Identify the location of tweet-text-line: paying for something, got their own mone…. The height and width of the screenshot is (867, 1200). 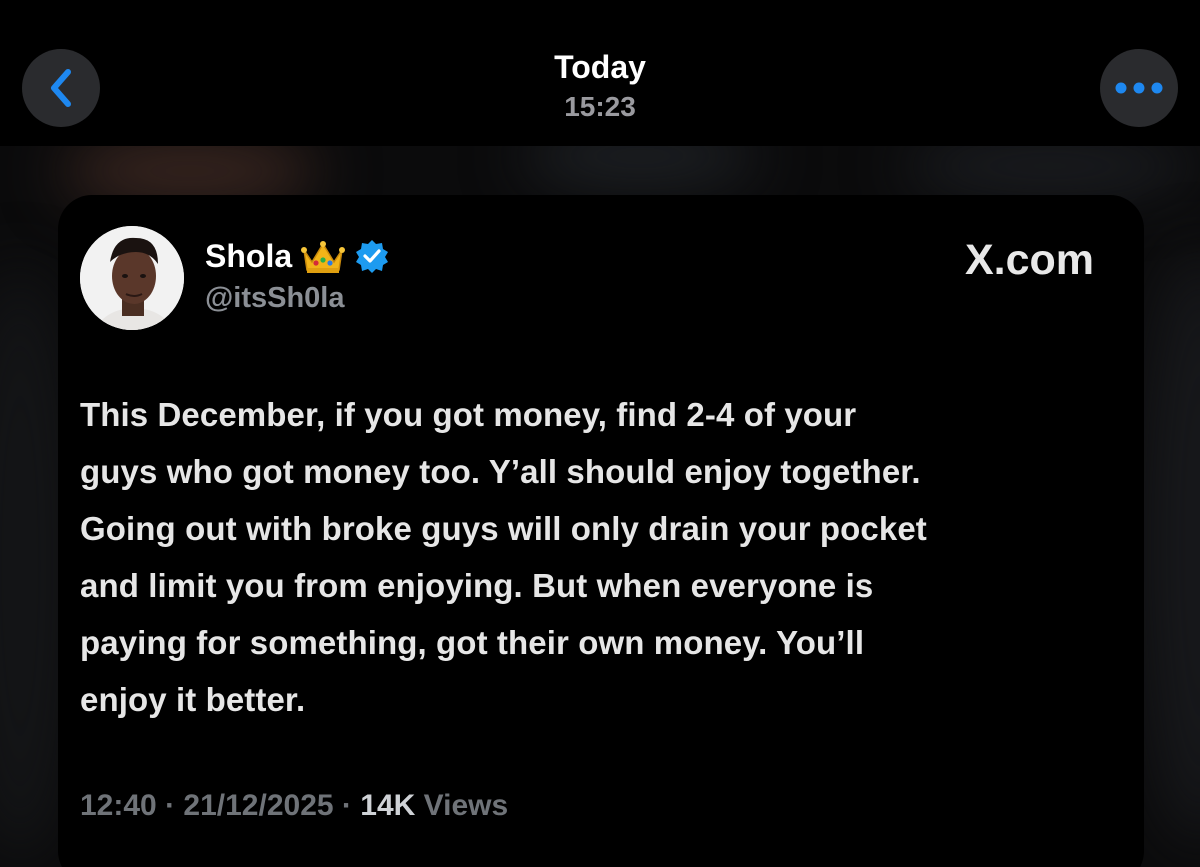
(472, 642).